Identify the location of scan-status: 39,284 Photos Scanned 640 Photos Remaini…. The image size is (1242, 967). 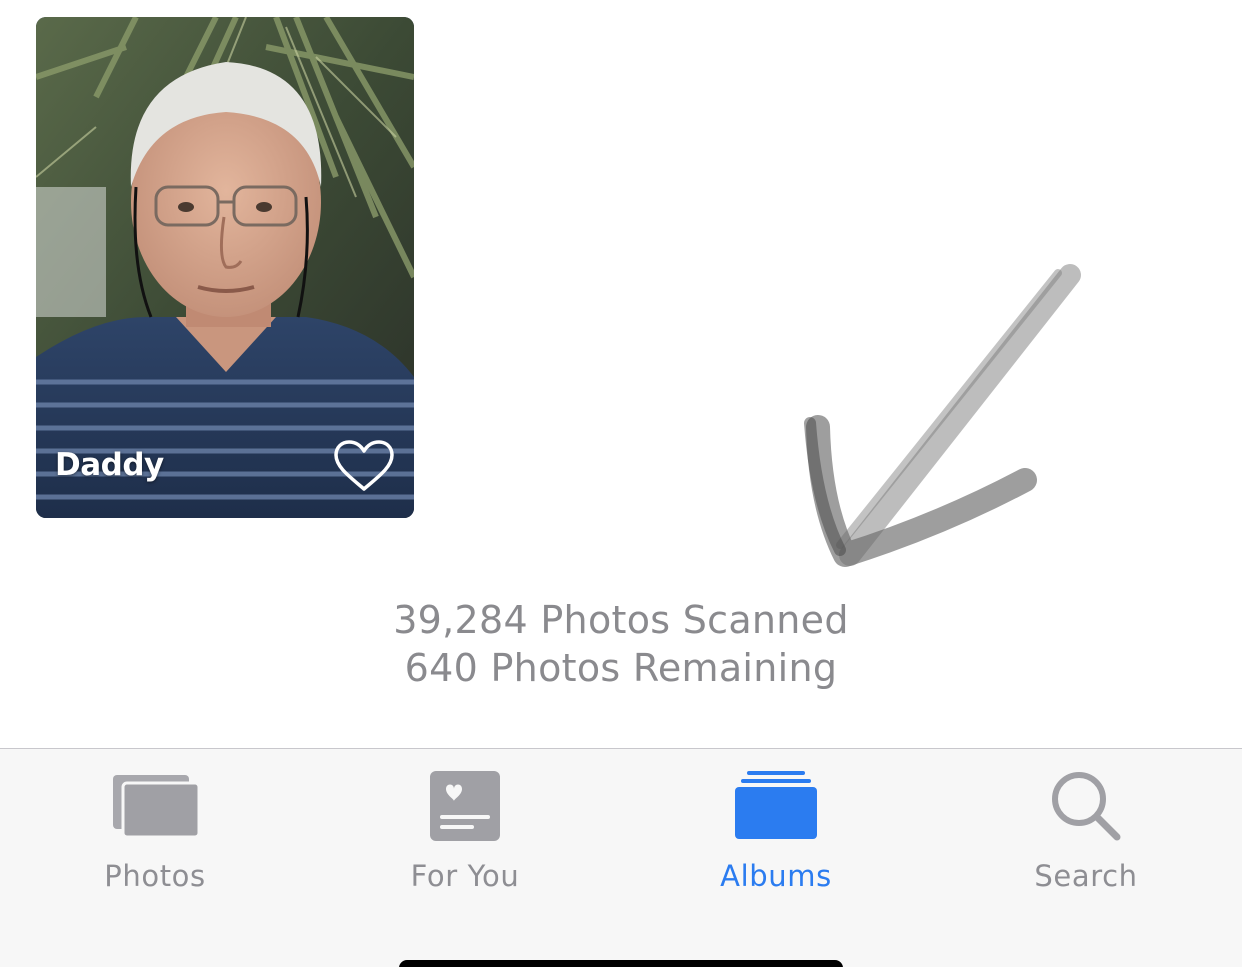
(621, 644).